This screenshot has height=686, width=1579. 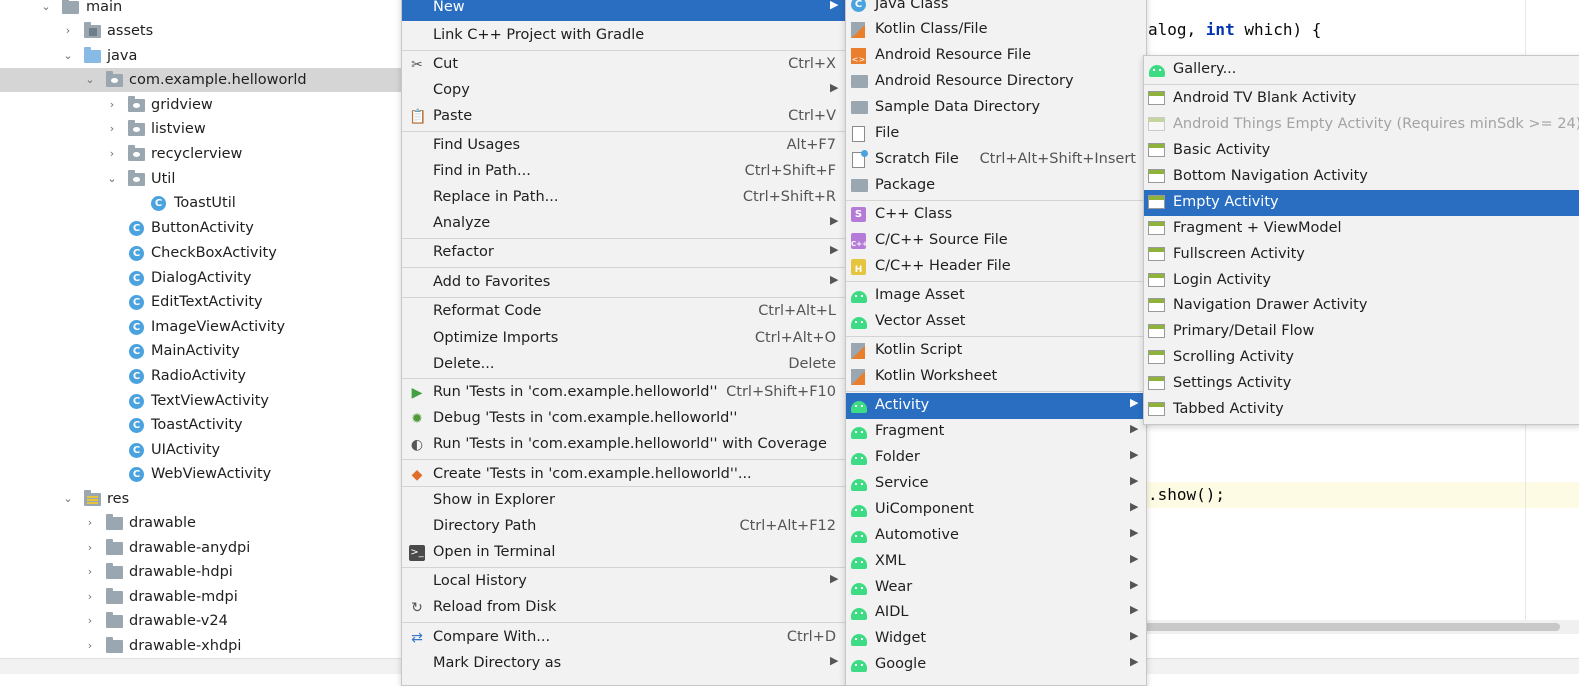 I want to click on menu-item-scrolling-activity: Scrolling Activity, so click(x=1361, y=358).